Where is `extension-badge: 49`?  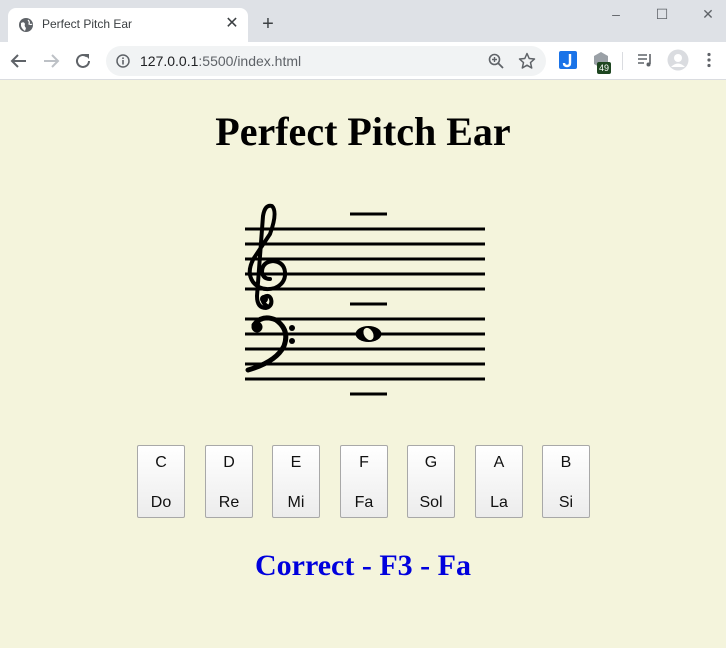
extension-badge: 49 is located at coordinates (604, 68).